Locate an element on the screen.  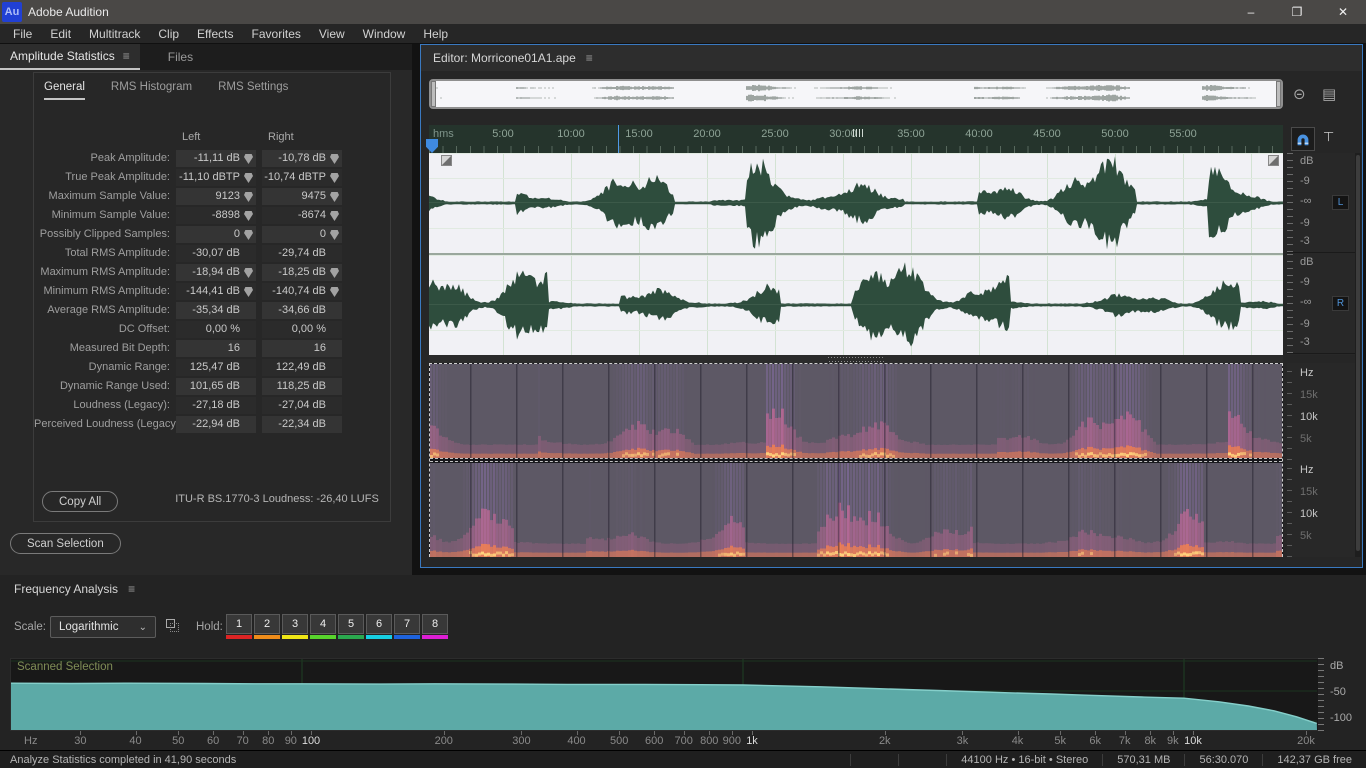
channel-badge-l: L is located at coordinates (1340, 202).